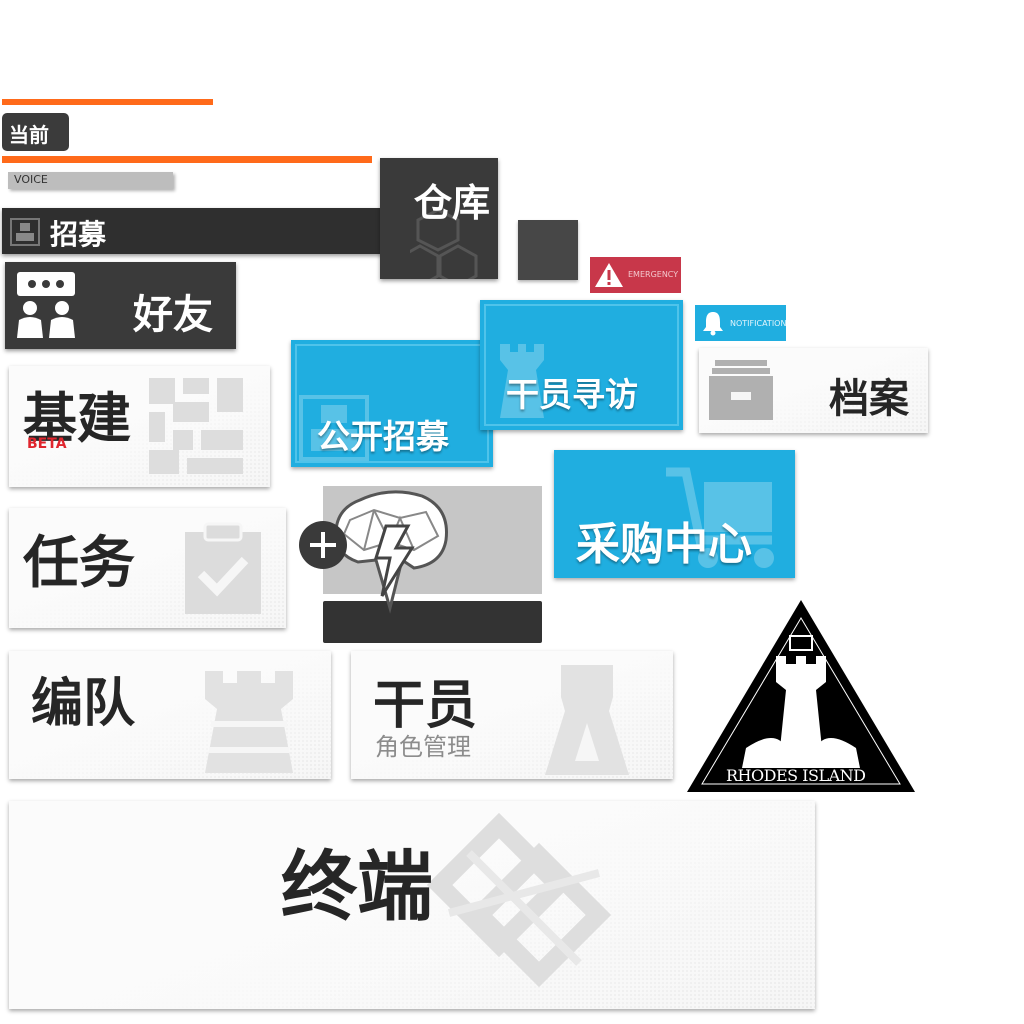 This screenshot has width=1024, height=1024. I want to click on public-recruit-button: 公开招募, so click(392, 403).